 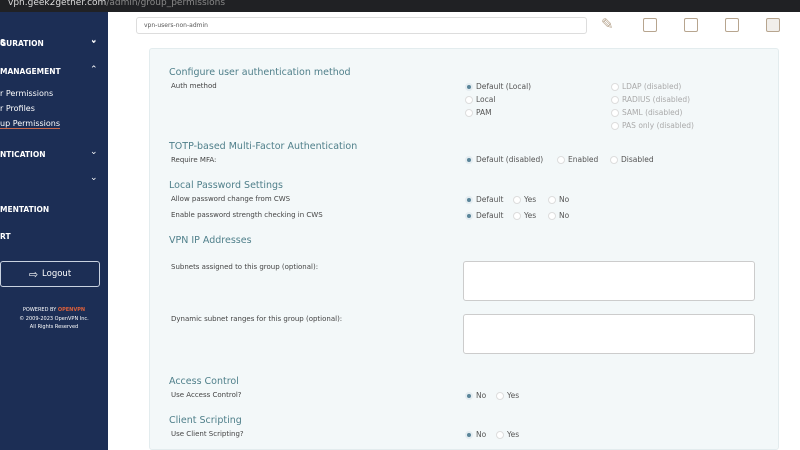 I want to click on section-title: Client Scripting, so click(x=205, y=420).